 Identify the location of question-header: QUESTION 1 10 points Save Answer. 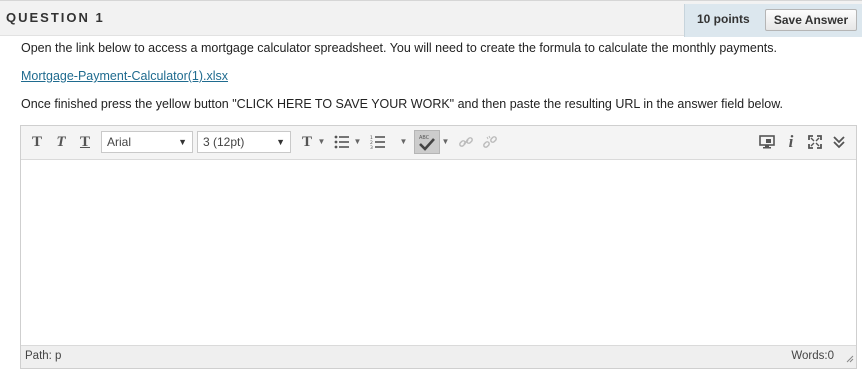
(431, 18).